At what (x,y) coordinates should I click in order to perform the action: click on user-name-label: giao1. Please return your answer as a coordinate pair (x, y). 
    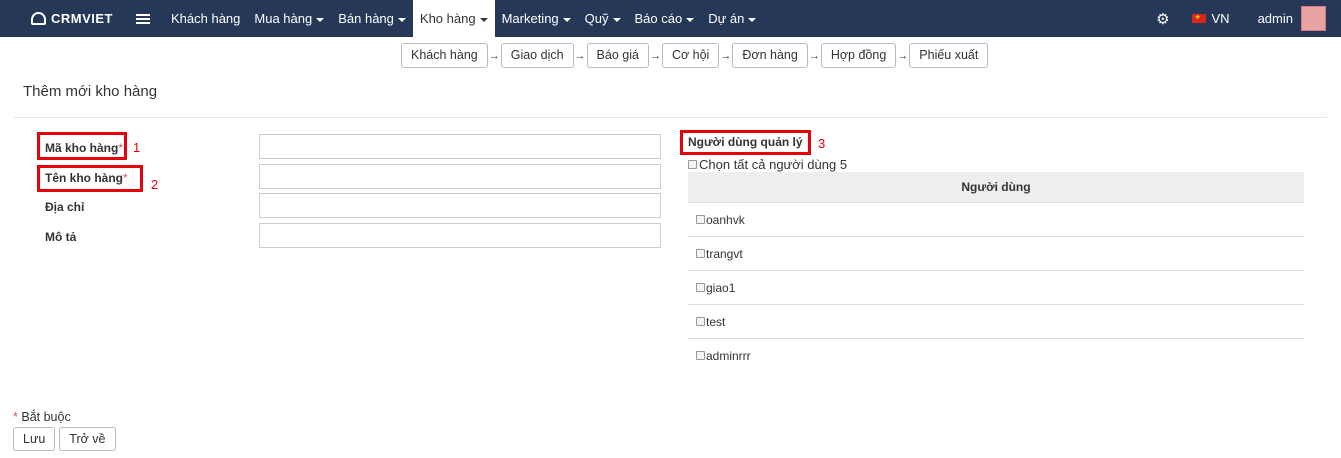
    Looking at the image, I should click on (721, 287).